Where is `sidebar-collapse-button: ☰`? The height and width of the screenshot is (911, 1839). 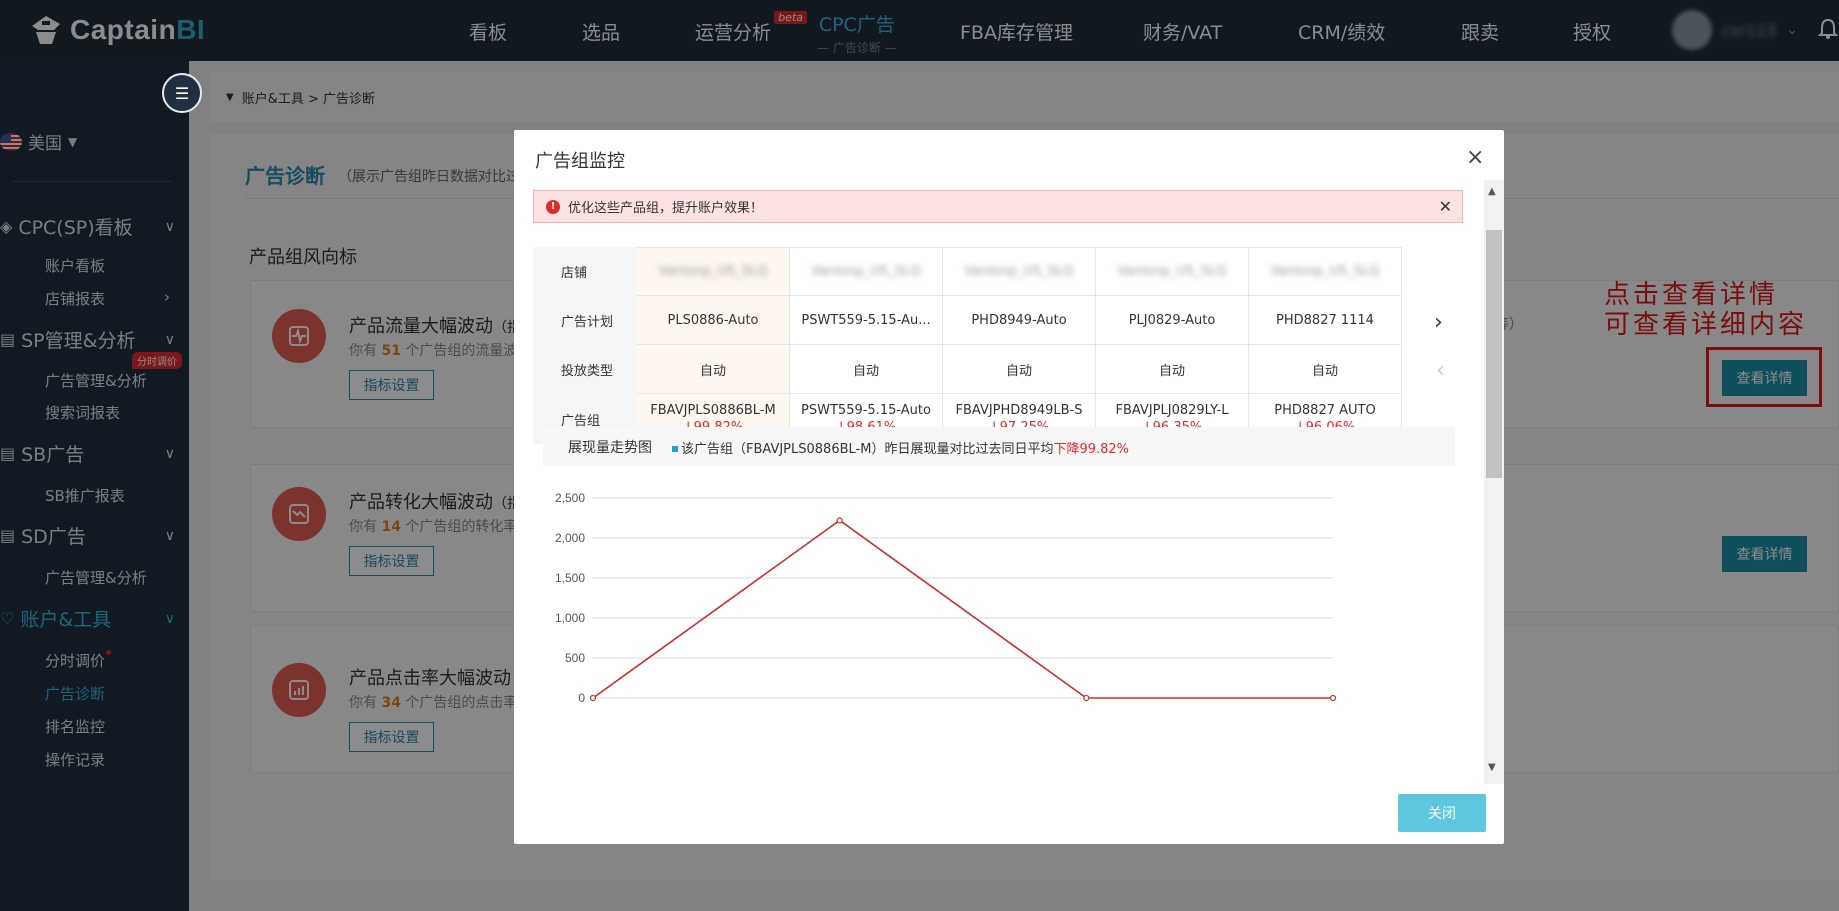 sidebar-collapse-button: ☰ is located at coordinates (182, 93).